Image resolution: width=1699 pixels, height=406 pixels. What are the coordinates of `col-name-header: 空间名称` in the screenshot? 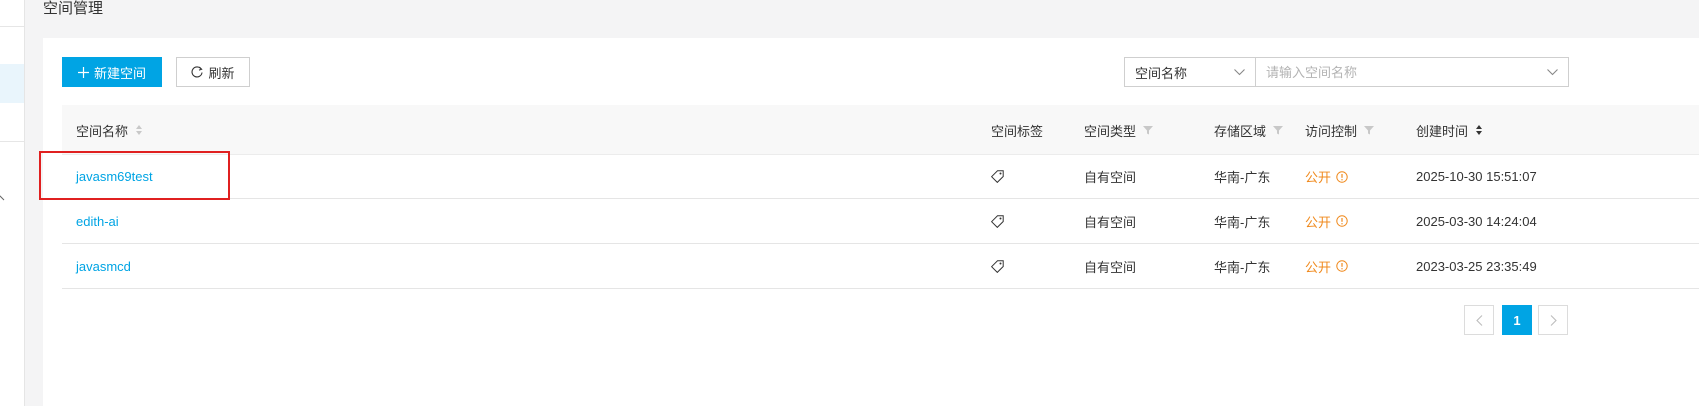 It's located at (109, 130).